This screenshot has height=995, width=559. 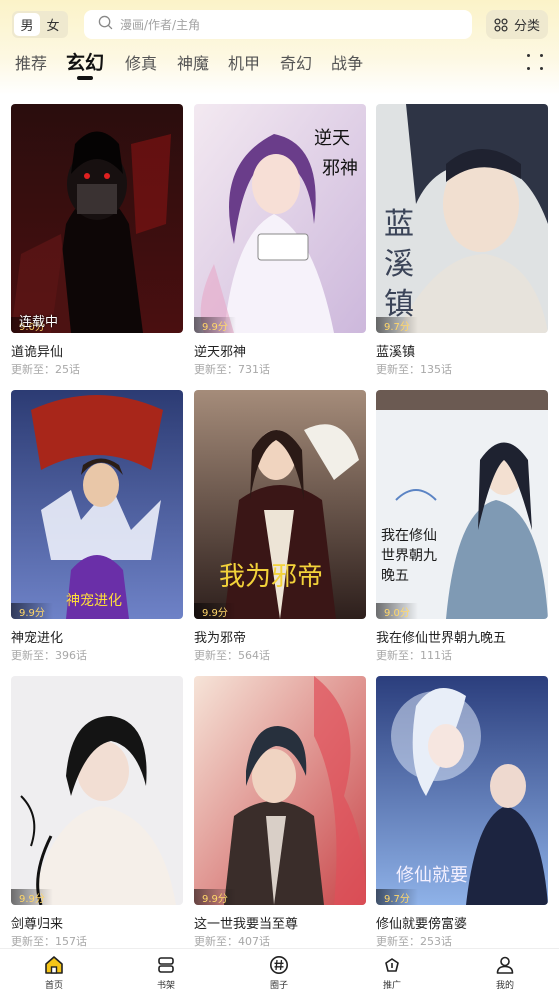 What do you see at coordinates (165, 986) in the screenshot?
I see `nav-bookshelf-label: 书架` at bounding box center [165, 986].